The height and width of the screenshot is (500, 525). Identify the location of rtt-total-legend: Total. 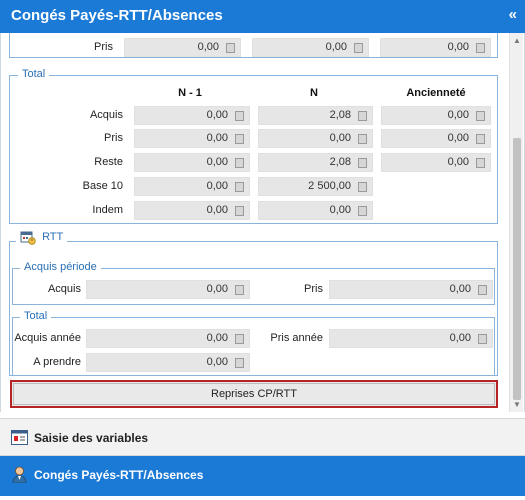
(36, 316).